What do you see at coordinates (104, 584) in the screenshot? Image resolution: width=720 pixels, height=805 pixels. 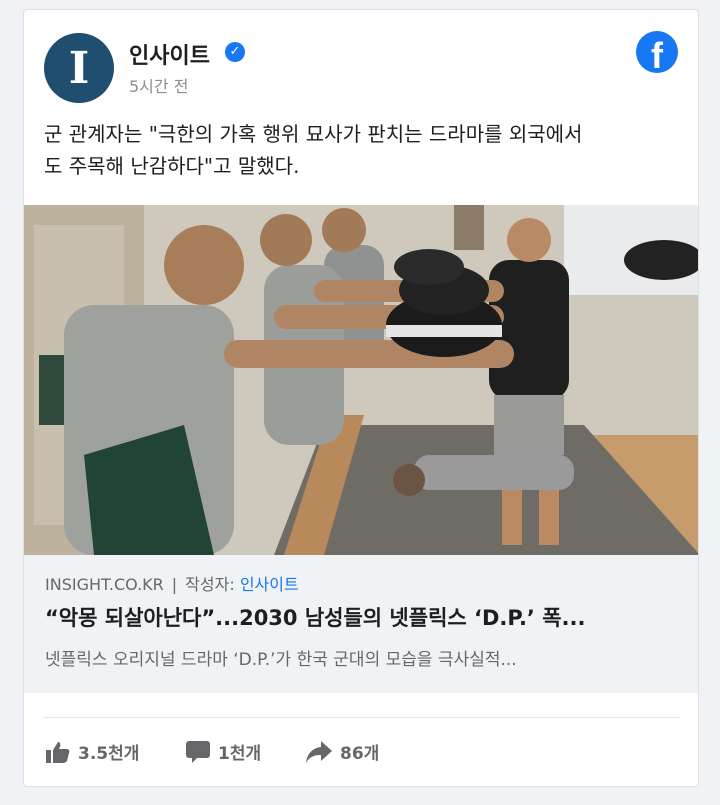 I see `link-domain: INSIGHT.CO.KR` at bounding box center [104, 584].